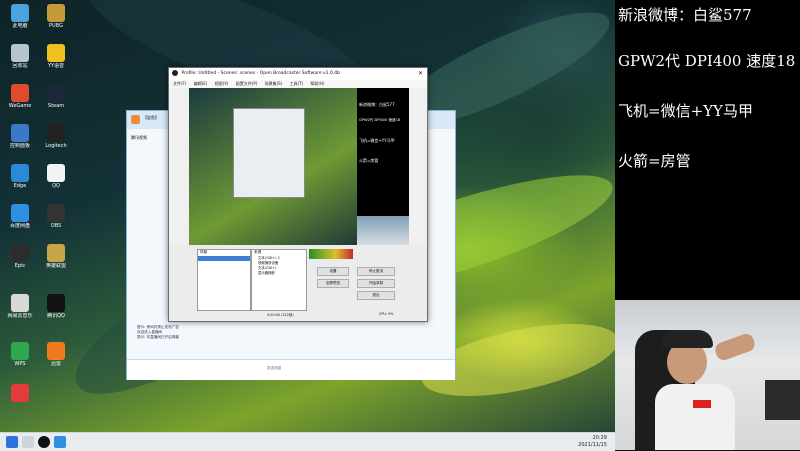 The width and height of the screenshot is (800, 451). Describe the element at coordinates (292, 340) in the screenshot. I see `qq-message-area: 提示: 房间内禁止发布广告 欢迎进入直播间 提示: 本直播间已开启弹幕` at that location.